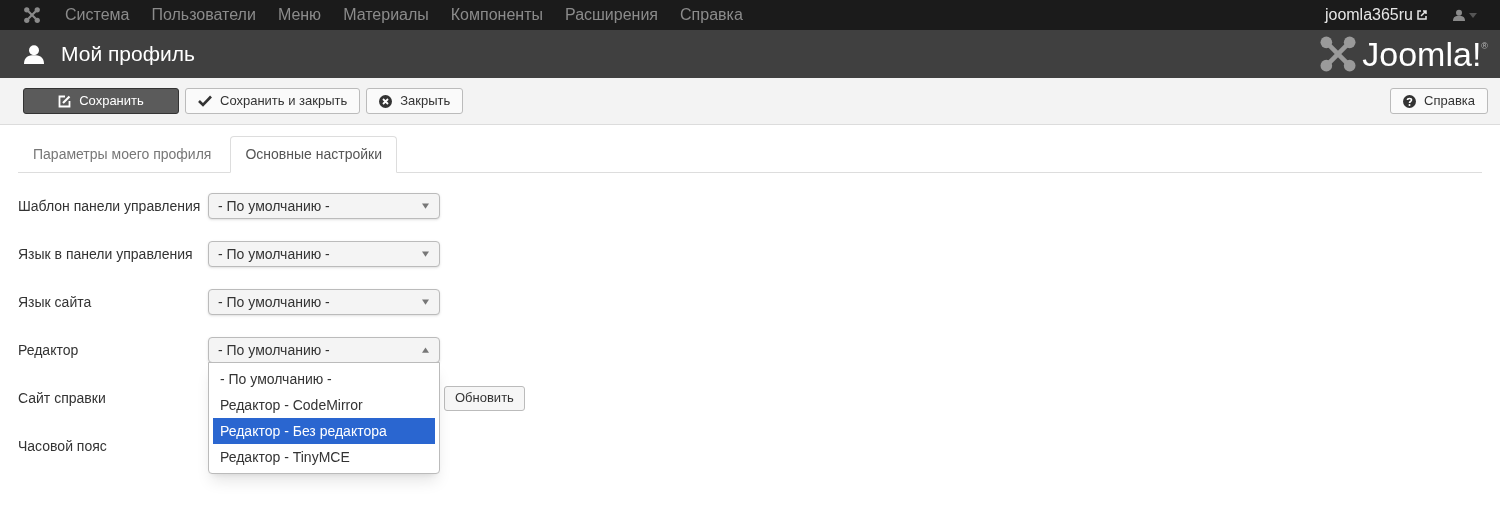 This screenshot has height=524, width=1500. What do you see at coordinates (1409, 101) in the screenshot?
I see `question-icon` at bounding box center [1409, 101].